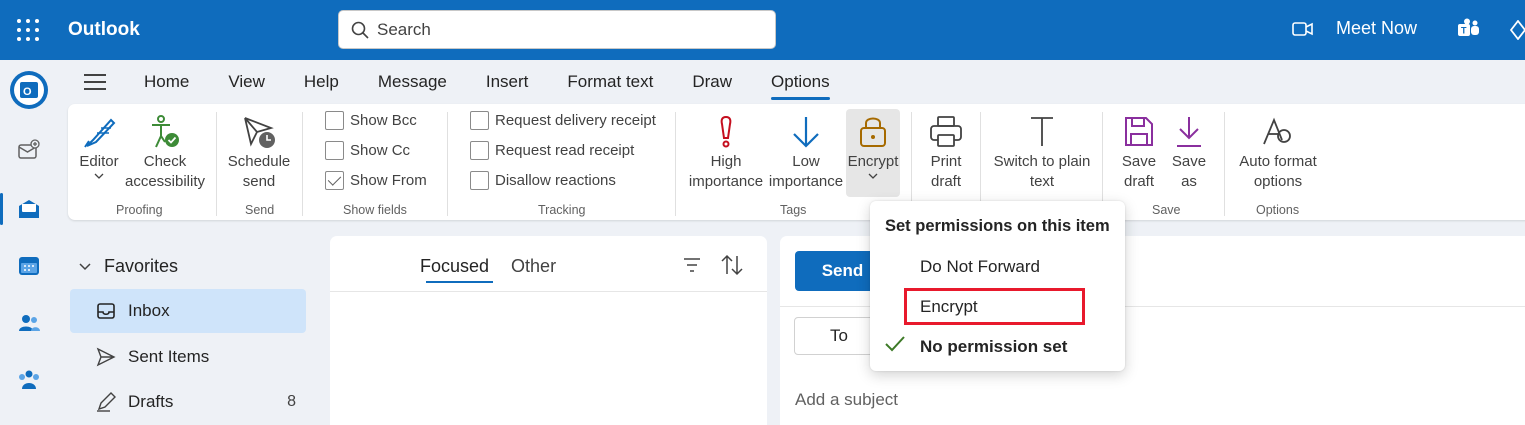 Image resolution: width=1525 pixels, height=425 pixels. Describe the element at coordinates (806, 132) in the screenshot. I see `arrow-down-icon` at that location.